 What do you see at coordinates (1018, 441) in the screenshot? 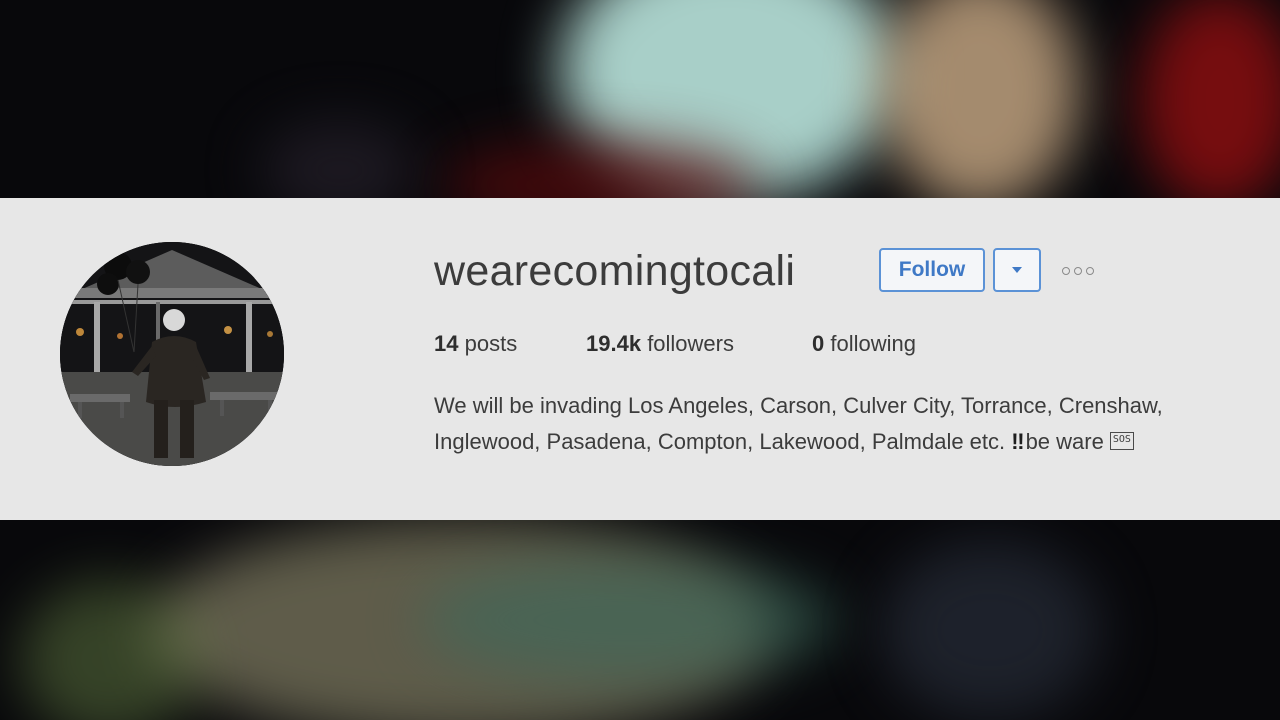
I see `double-exclamation-icon: ‼` at bounding box center [1018, 441].